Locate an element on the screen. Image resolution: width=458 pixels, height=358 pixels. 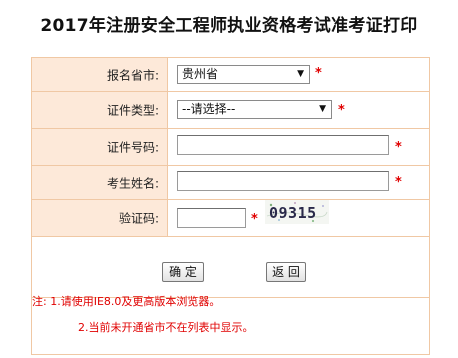
confirm-button: 确 定 is located at coordinates (183, 272).